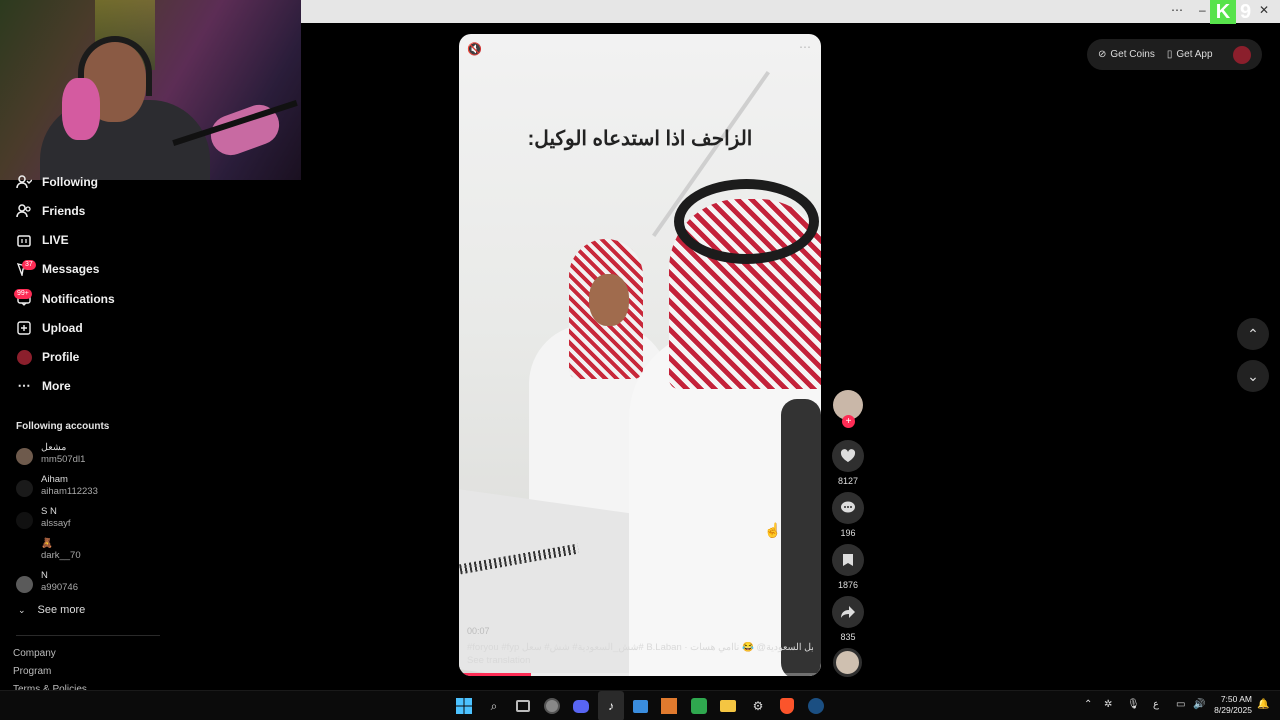 Image resolution: width=1280 pixels, height=720 pixels. I want to click on store-icon, so click(640, 706).